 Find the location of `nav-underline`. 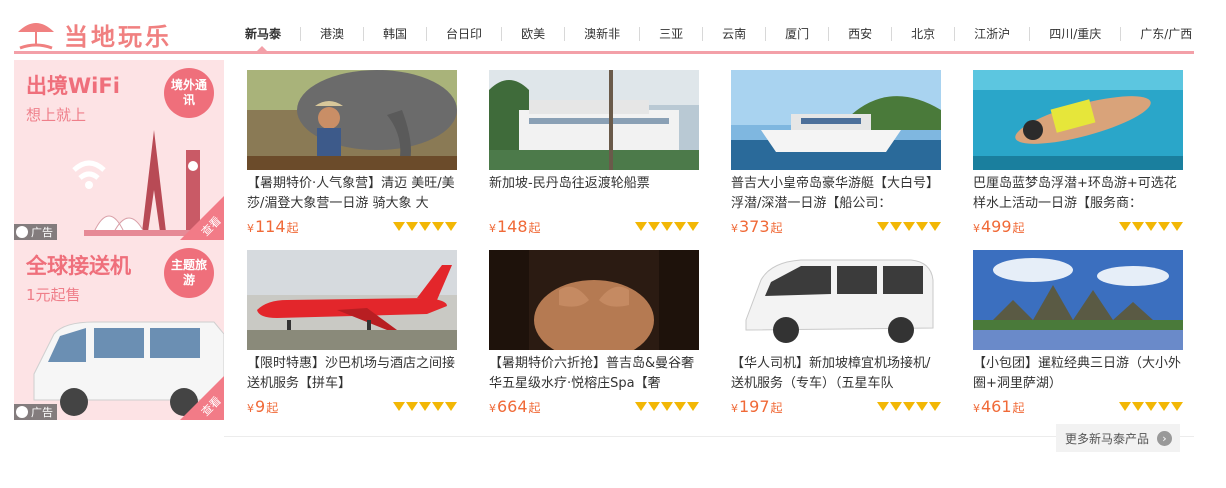

nav-underline is located at coordinates (604, 52).